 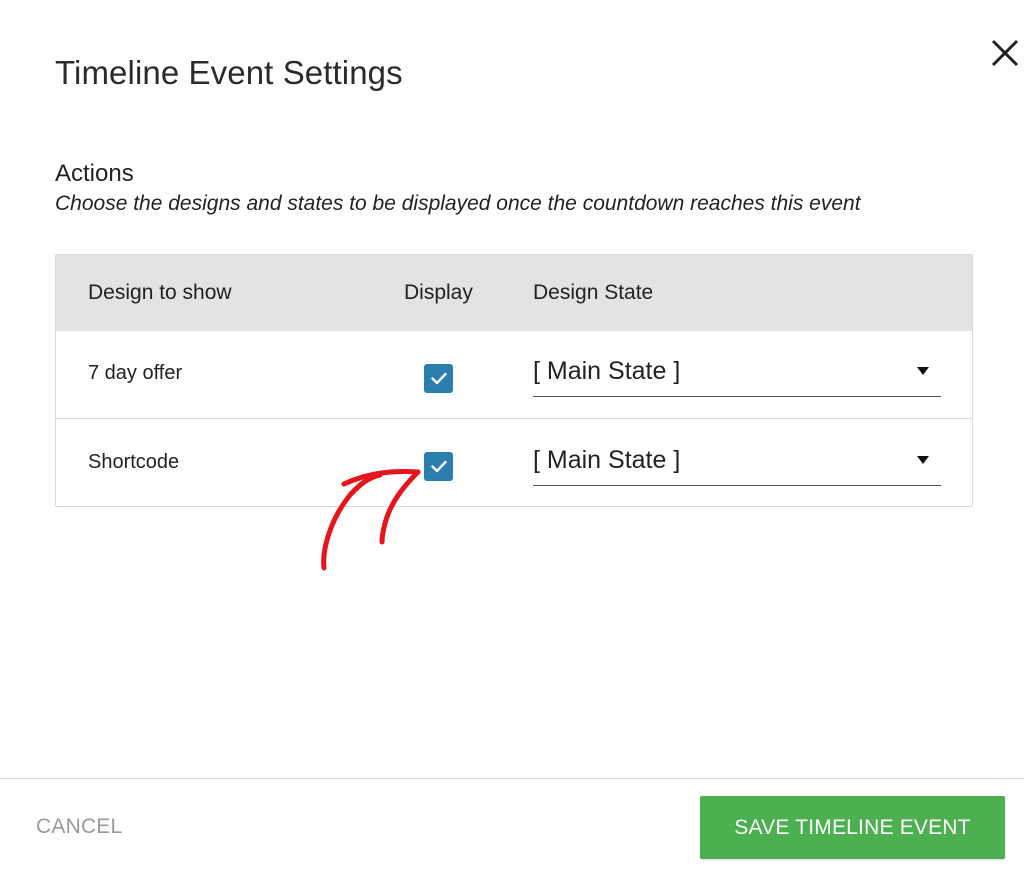 I want to click on close-icon, so click(x=1005, y=53).